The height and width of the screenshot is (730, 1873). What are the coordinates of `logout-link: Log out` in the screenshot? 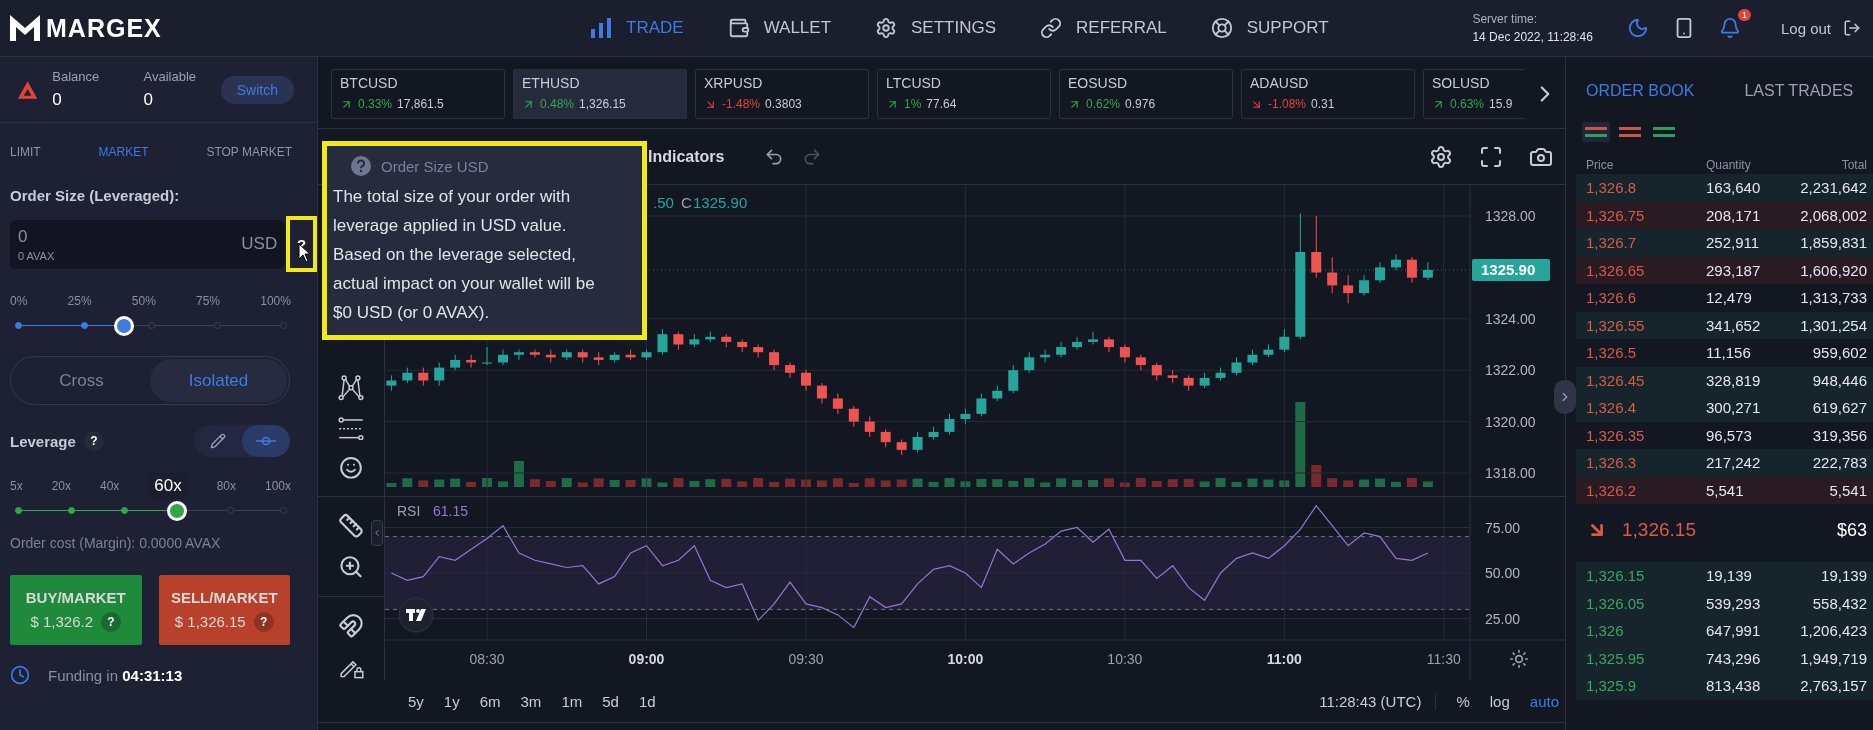 It's located at (1820, 28).